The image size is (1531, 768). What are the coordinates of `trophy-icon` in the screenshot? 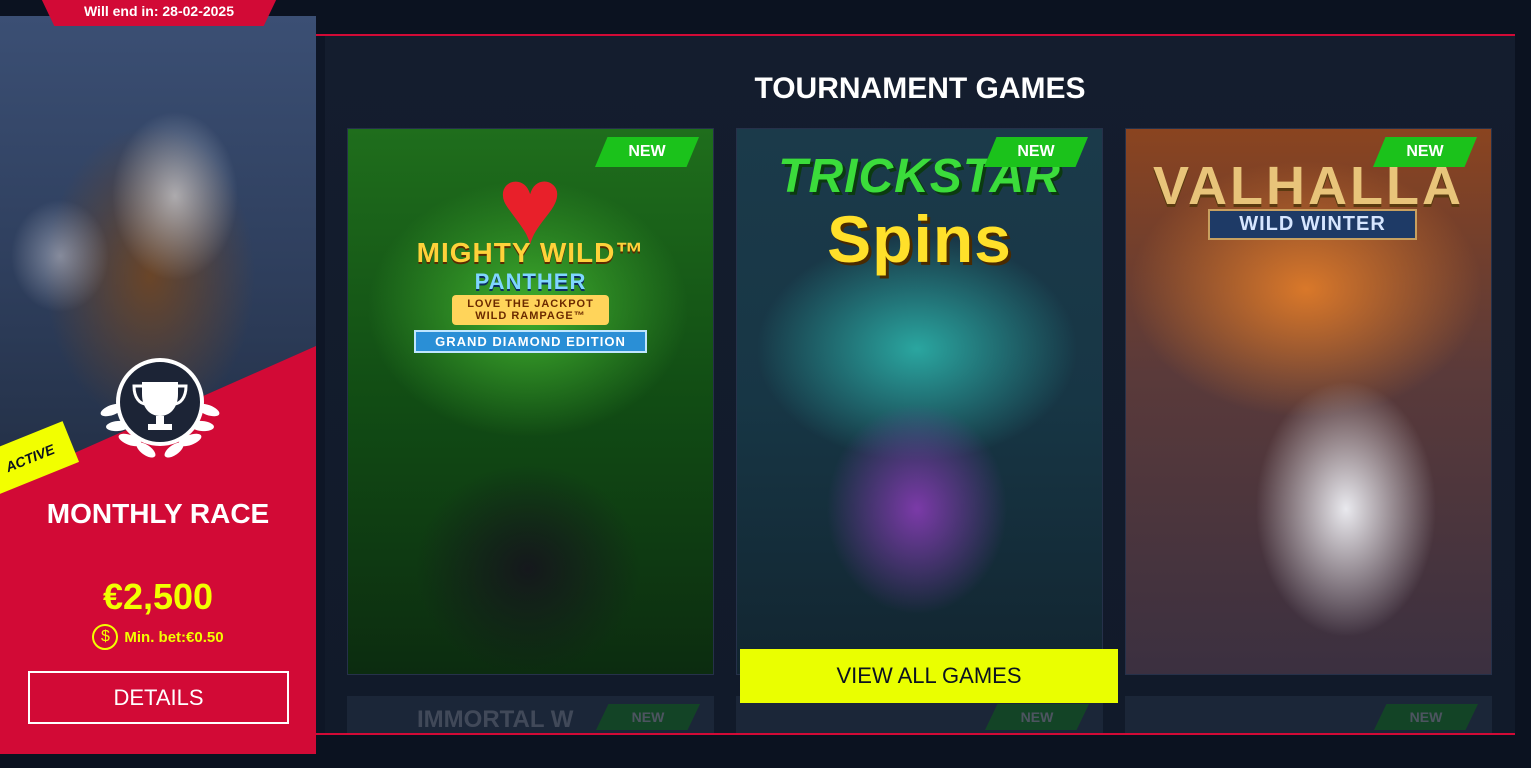 It's located at (160, 408).